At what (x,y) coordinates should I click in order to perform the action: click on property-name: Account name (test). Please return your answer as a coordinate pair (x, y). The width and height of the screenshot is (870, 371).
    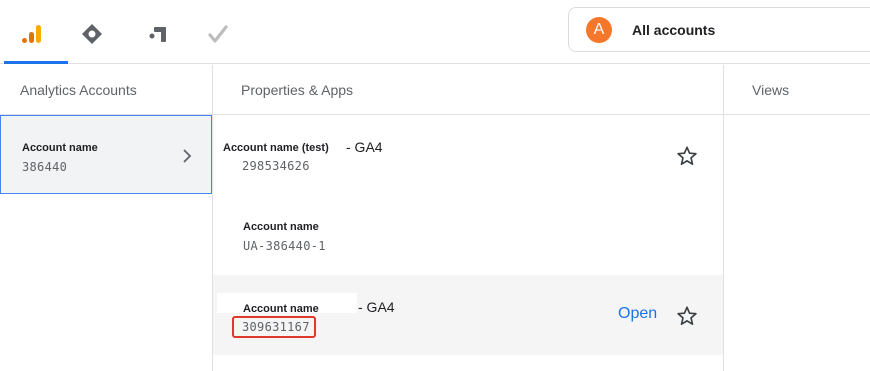
    Looking at the image, I should click on (276, 148).